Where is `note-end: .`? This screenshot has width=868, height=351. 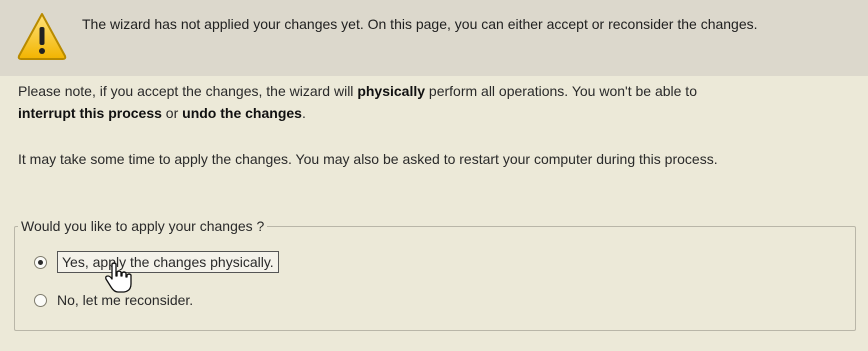 note-end: . is located at coordinates (303, 113).